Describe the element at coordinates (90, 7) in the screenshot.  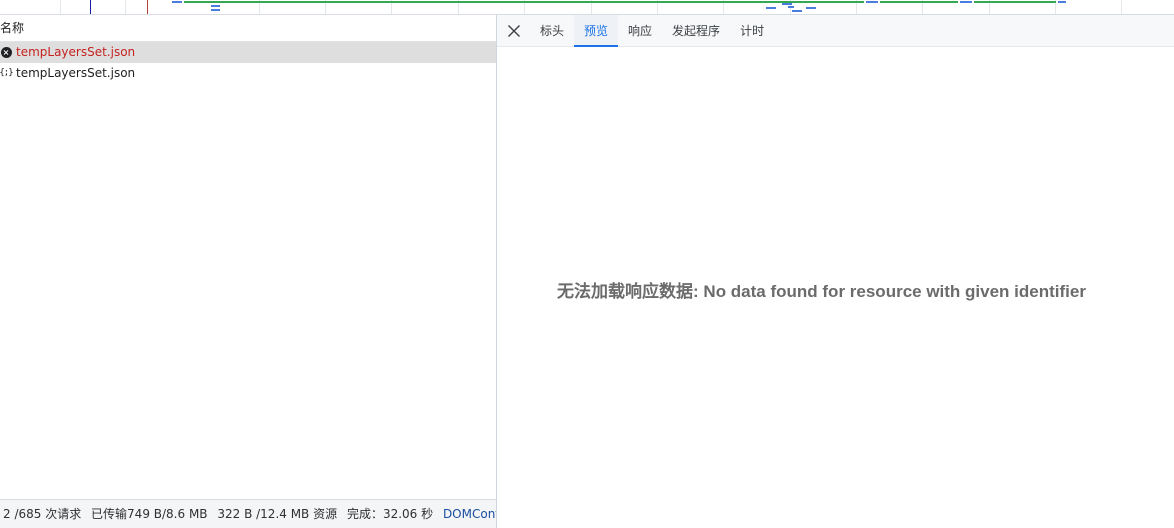
I see `dom-content-loaded-marker` at that location.